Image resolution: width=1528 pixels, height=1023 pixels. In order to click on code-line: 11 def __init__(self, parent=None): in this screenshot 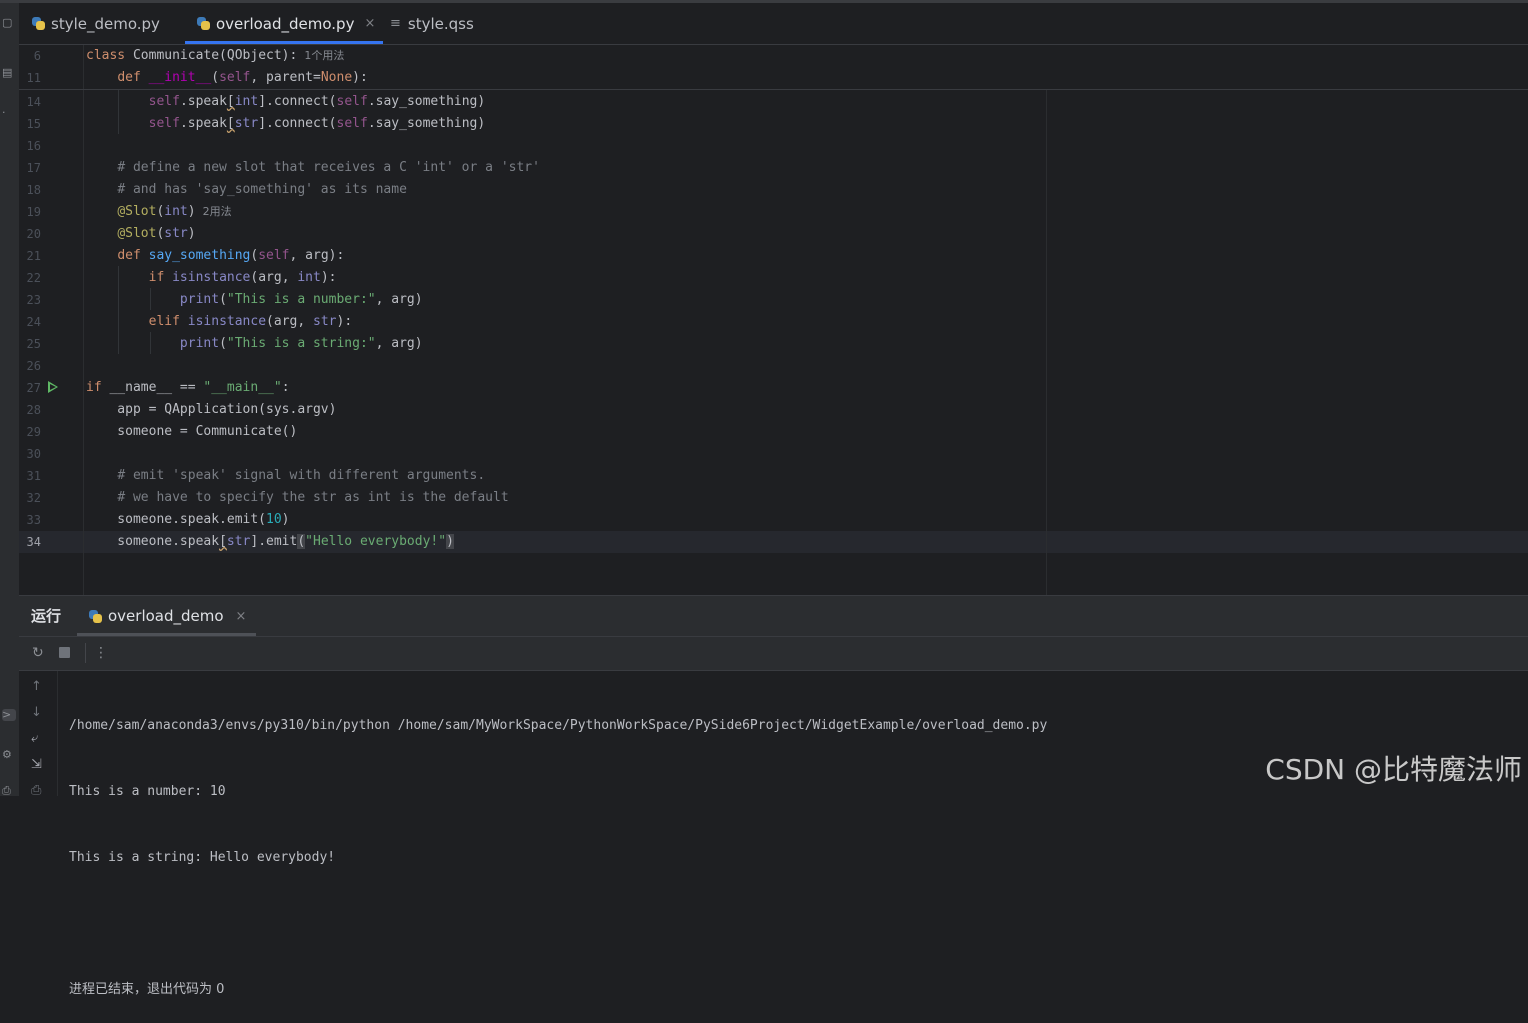, I will do `click(773, 78)`.